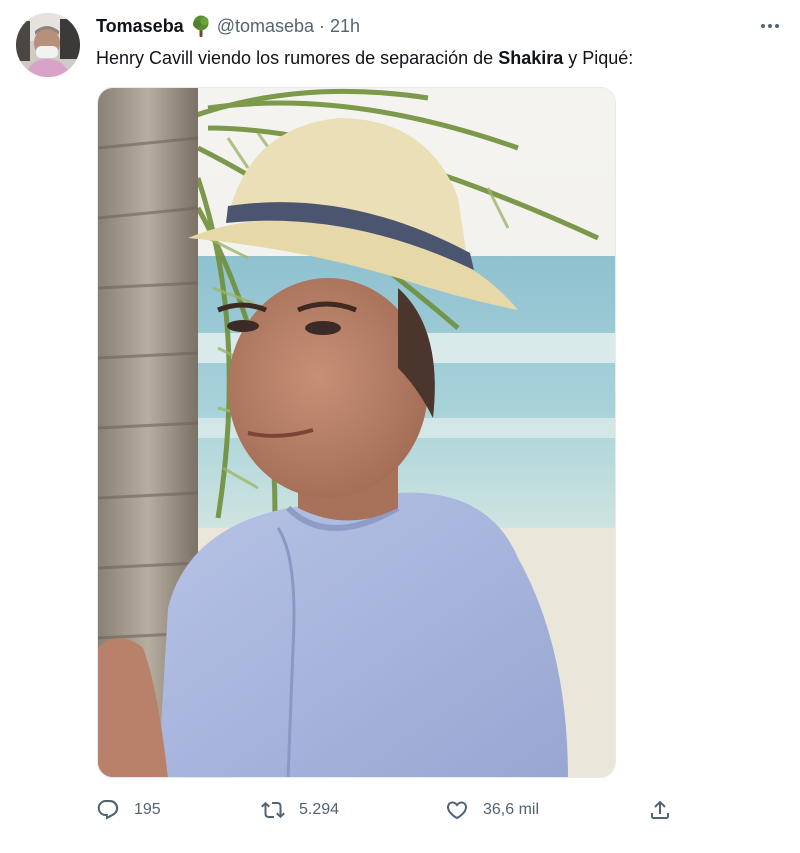 This screenshot has width=800, height=853. What do you see at coordinates (201, 26) in the screenshot?
I see `tree-emoji-icon` at bounding box center [201, 26].